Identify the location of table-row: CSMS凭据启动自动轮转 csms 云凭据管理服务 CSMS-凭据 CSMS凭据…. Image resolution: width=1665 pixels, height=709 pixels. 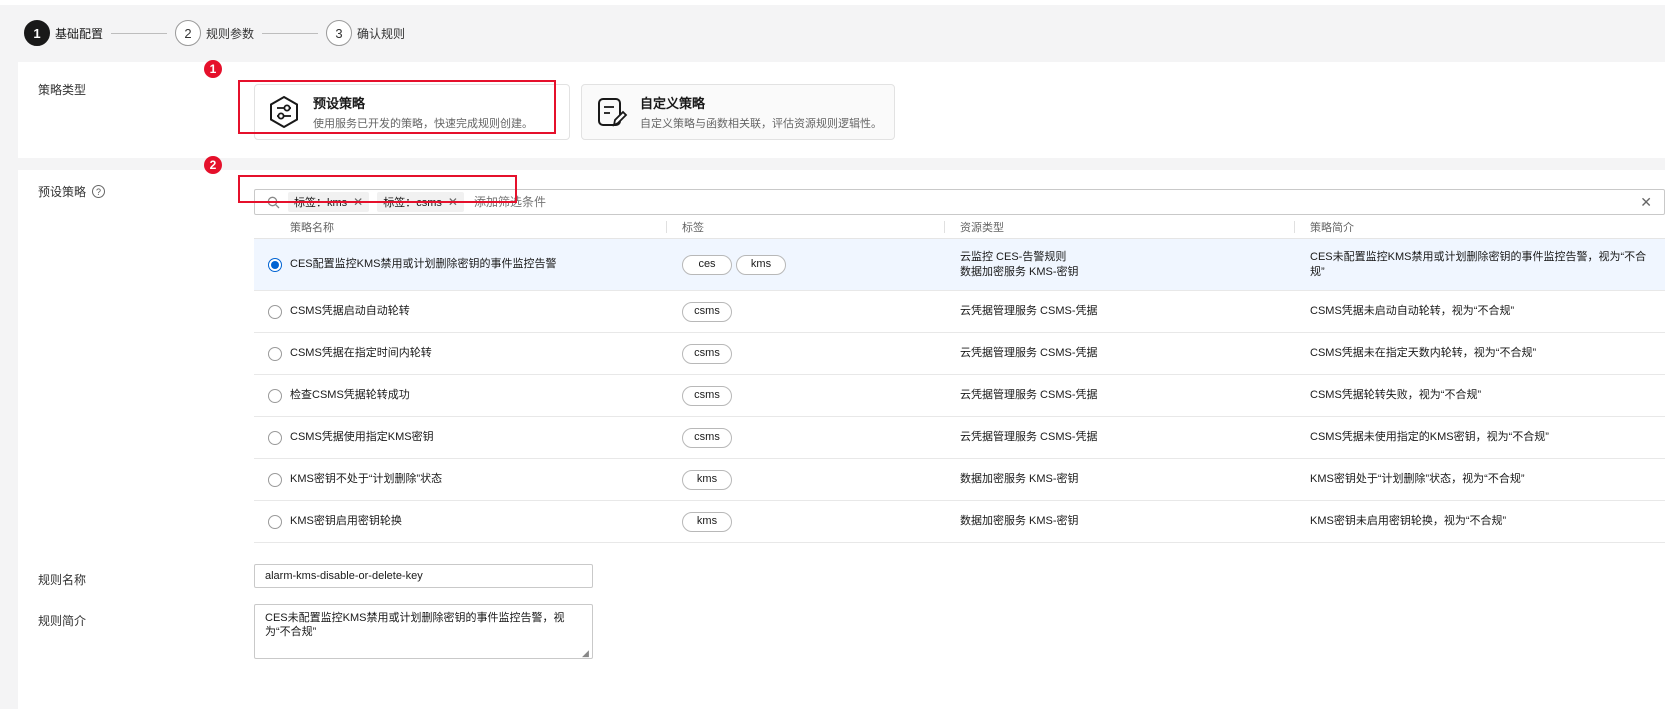
(959, 312).